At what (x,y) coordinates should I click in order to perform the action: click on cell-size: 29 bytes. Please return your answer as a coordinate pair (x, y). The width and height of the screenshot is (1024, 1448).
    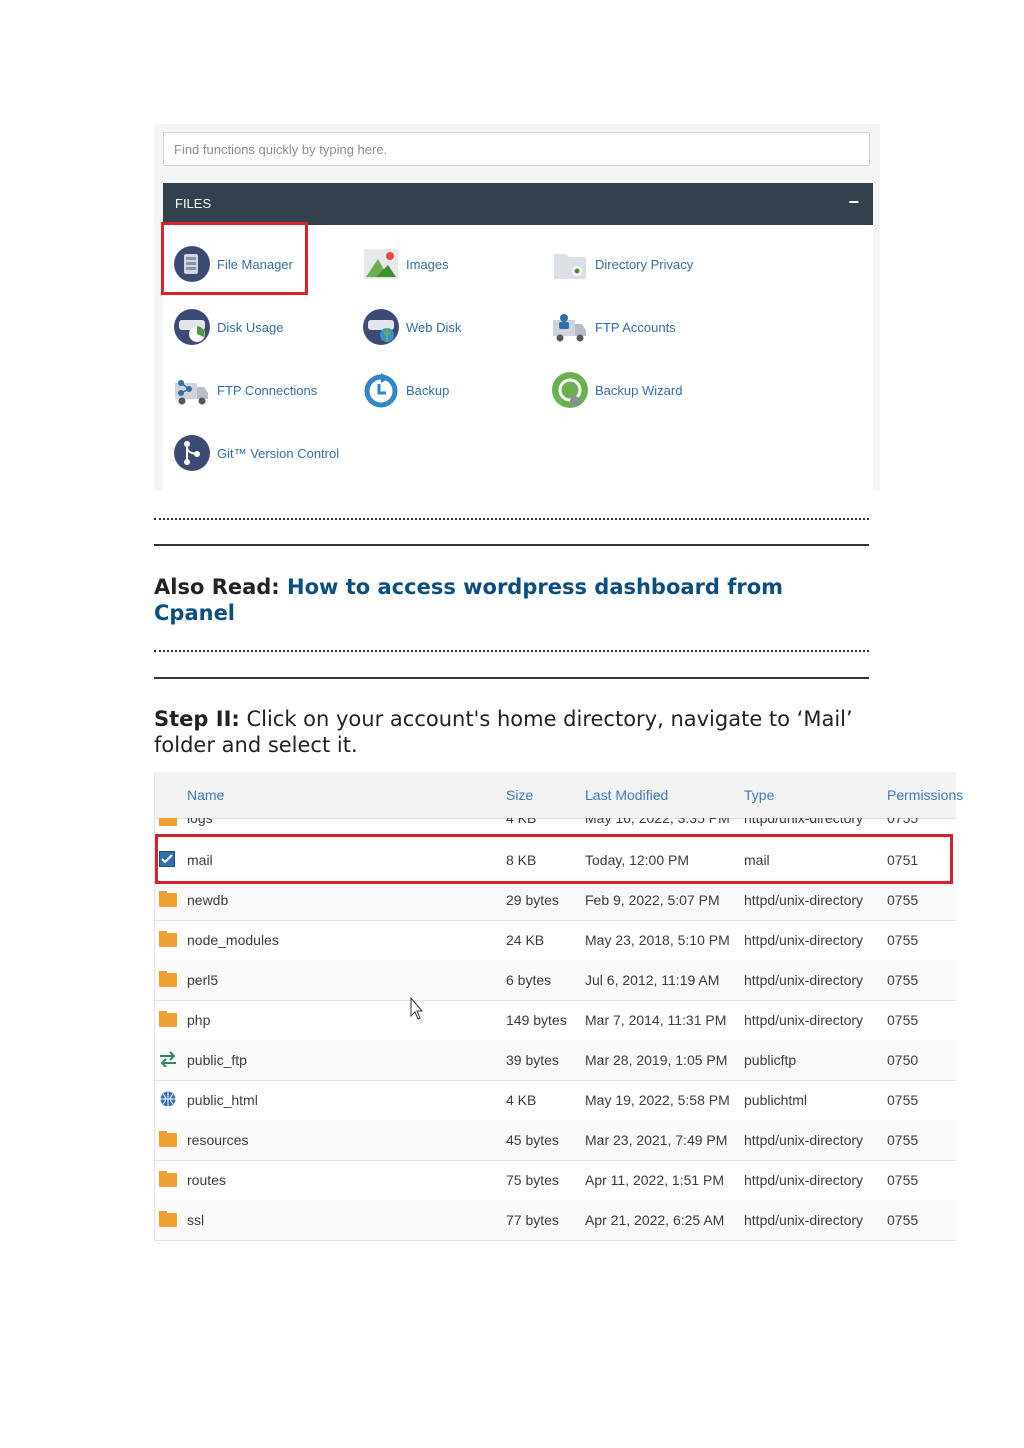
    Looking at the image, I should click on (532, 900).